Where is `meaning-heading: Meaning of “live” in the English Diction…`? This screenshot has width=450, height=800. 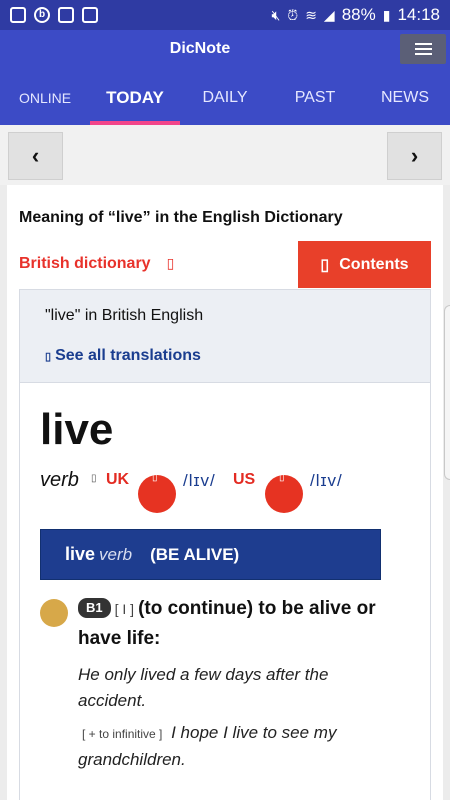 meaning-heading: Meaning of “live” in the English Diction… is located at coordinates (181, 217).